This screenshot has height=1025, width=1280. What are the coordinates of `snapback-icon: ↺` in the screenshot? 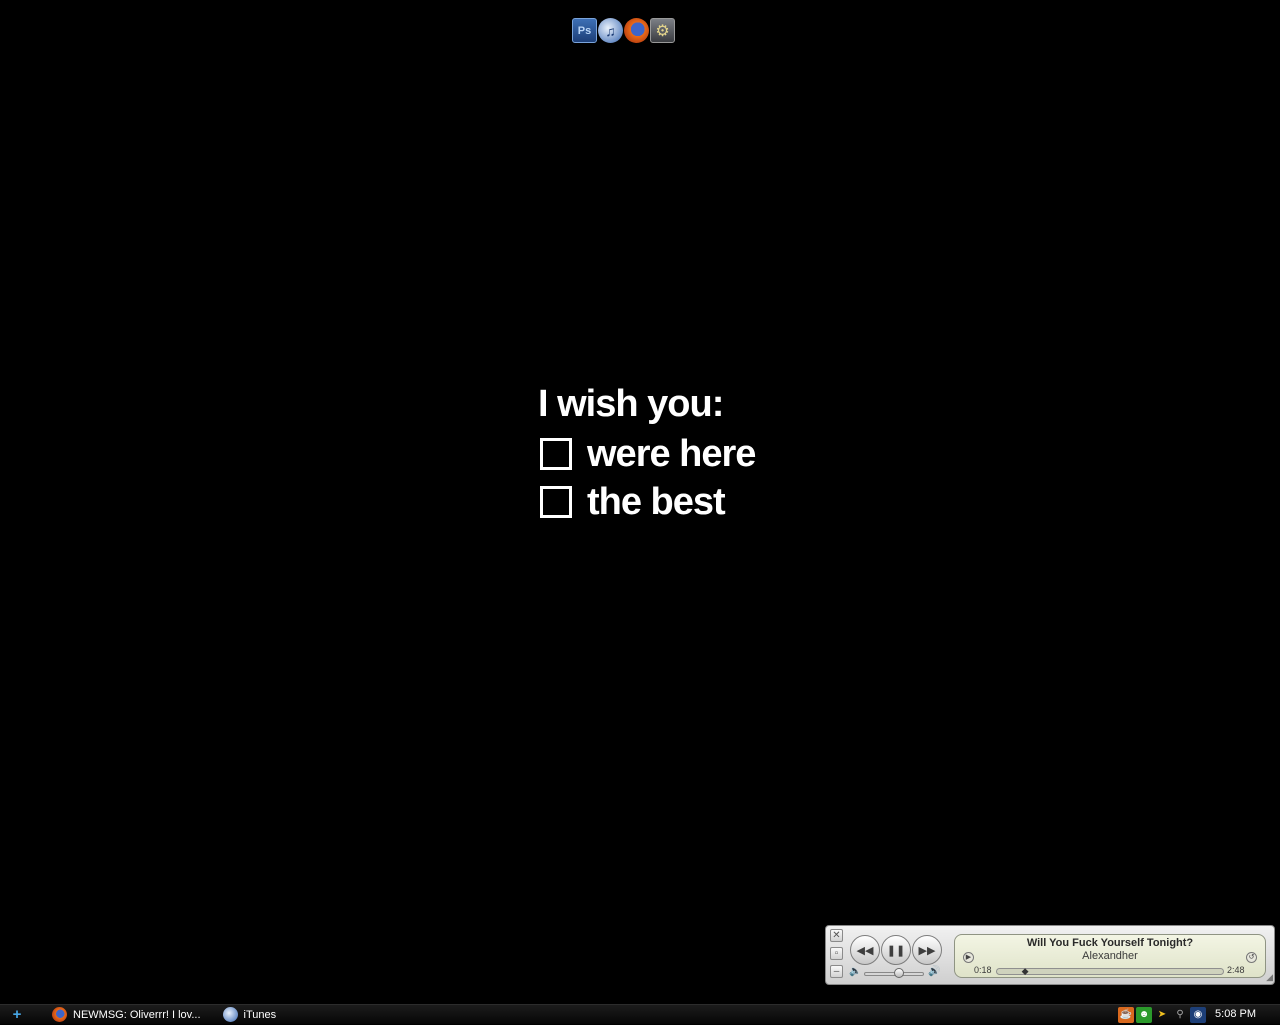 It's located at (1251, 957).